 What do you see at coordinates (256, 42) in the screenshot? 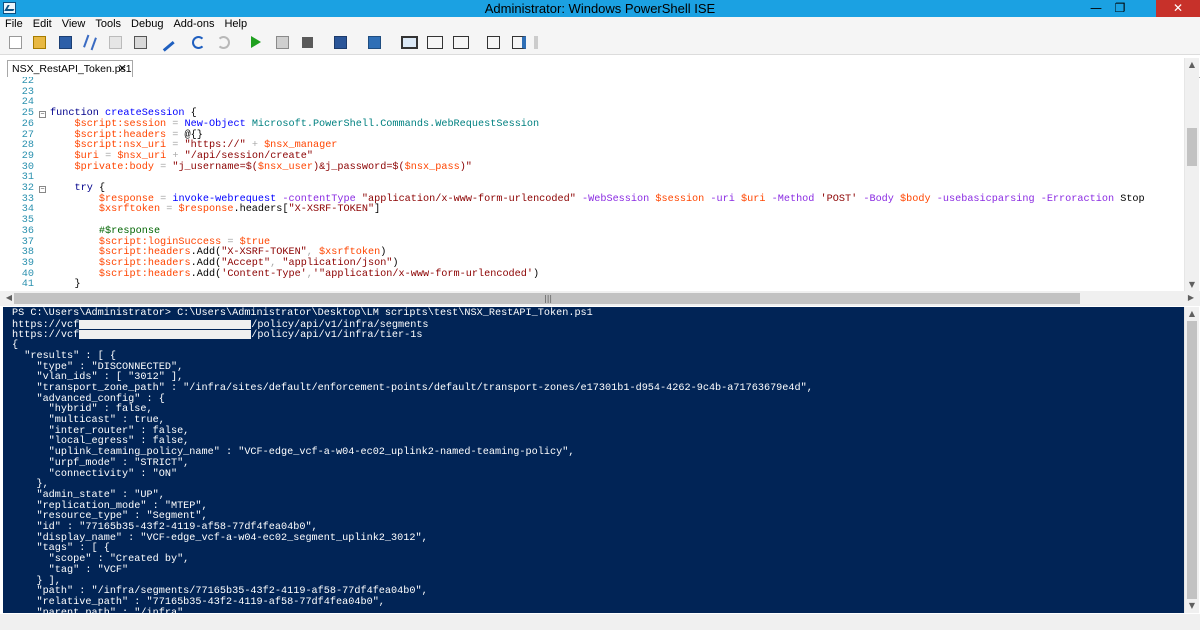
I see `run-script-icon` at bounding box center [256, 42].